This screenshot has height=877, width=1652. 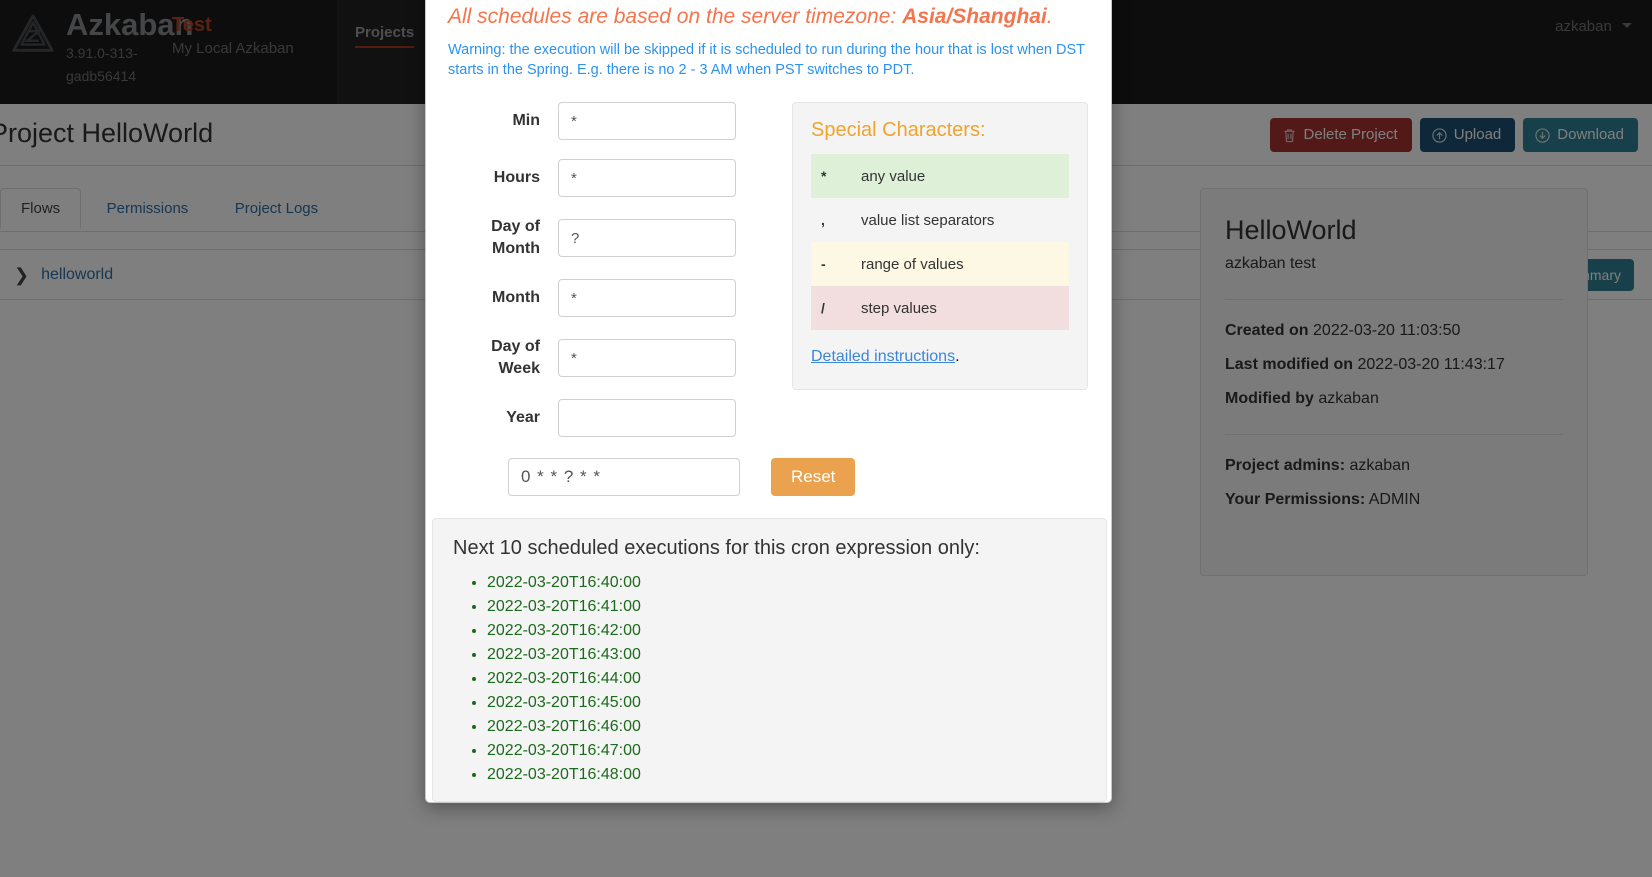 I want to click on special-char-symbol: *, so click(x=824, y=176).